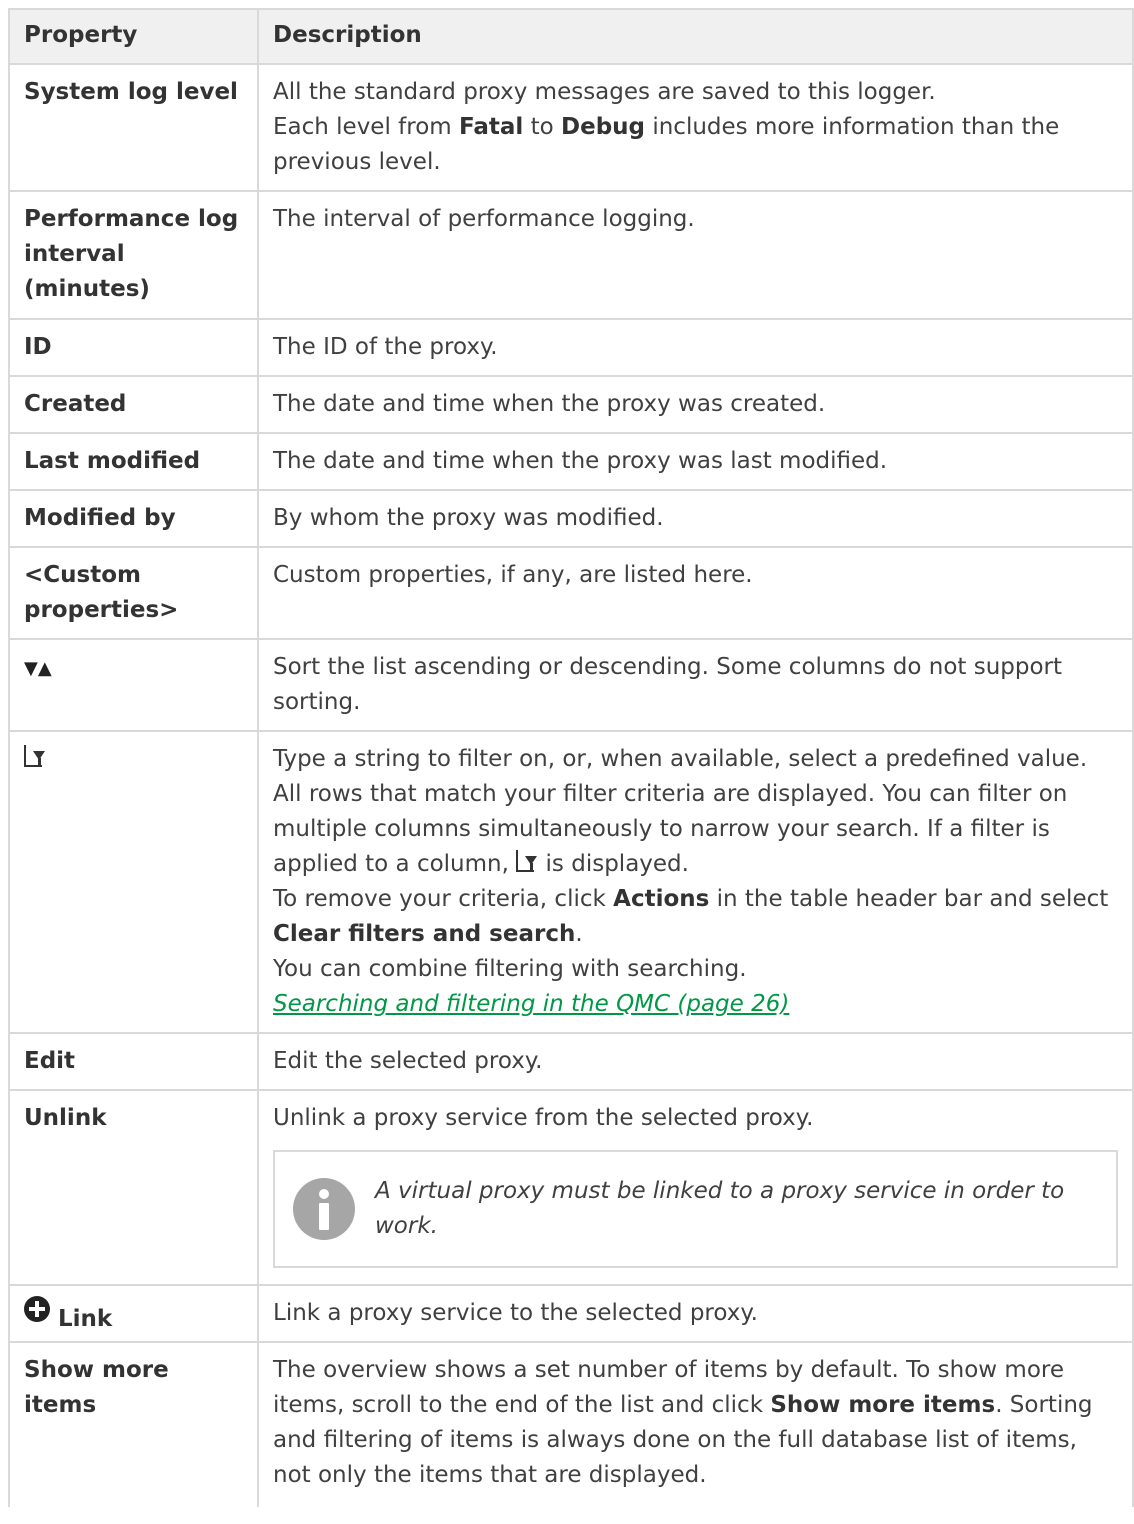 This screenshot has height=1524, width=1134. I want to click on description-modified-by: By whom the proxy was modified., so click(695, 518).